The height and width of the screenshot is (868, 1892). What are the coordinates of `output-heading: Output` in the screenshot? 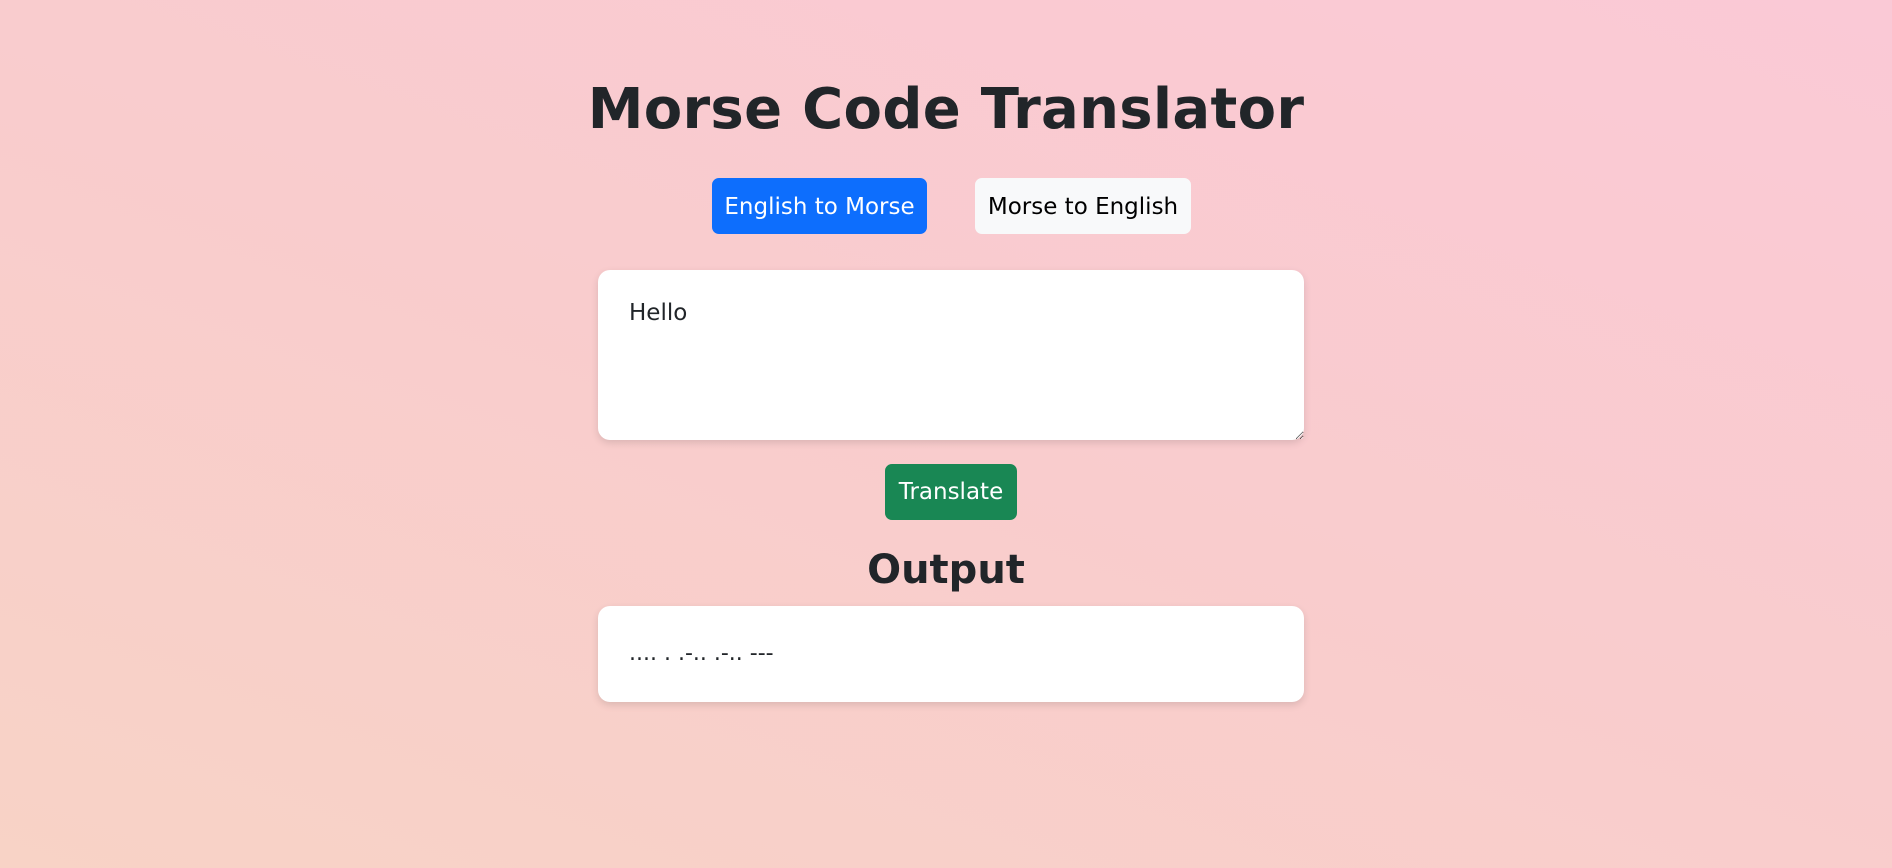 It's located at (946, 570).